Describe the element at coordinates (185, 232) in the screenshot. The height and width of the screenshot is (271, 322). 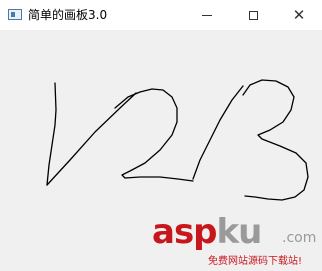
I see `watermark-logo-red: asp` at that location.